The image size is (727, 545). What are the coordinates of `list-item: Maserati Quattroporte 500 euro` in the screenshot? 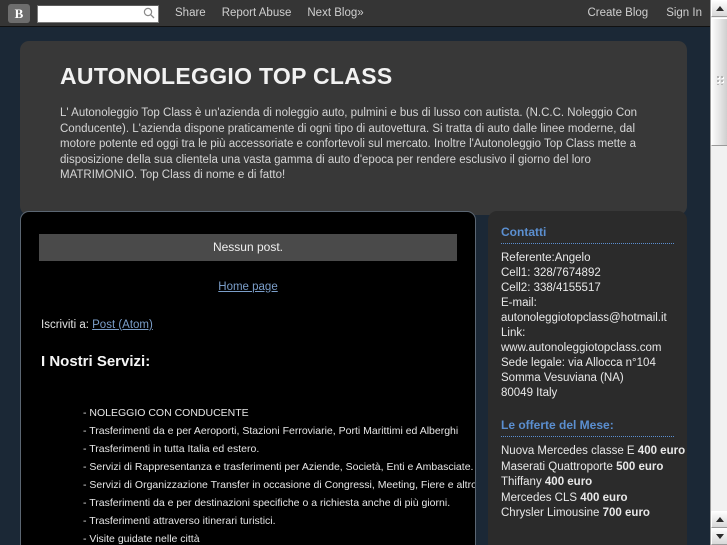 It's located at (587, 468).